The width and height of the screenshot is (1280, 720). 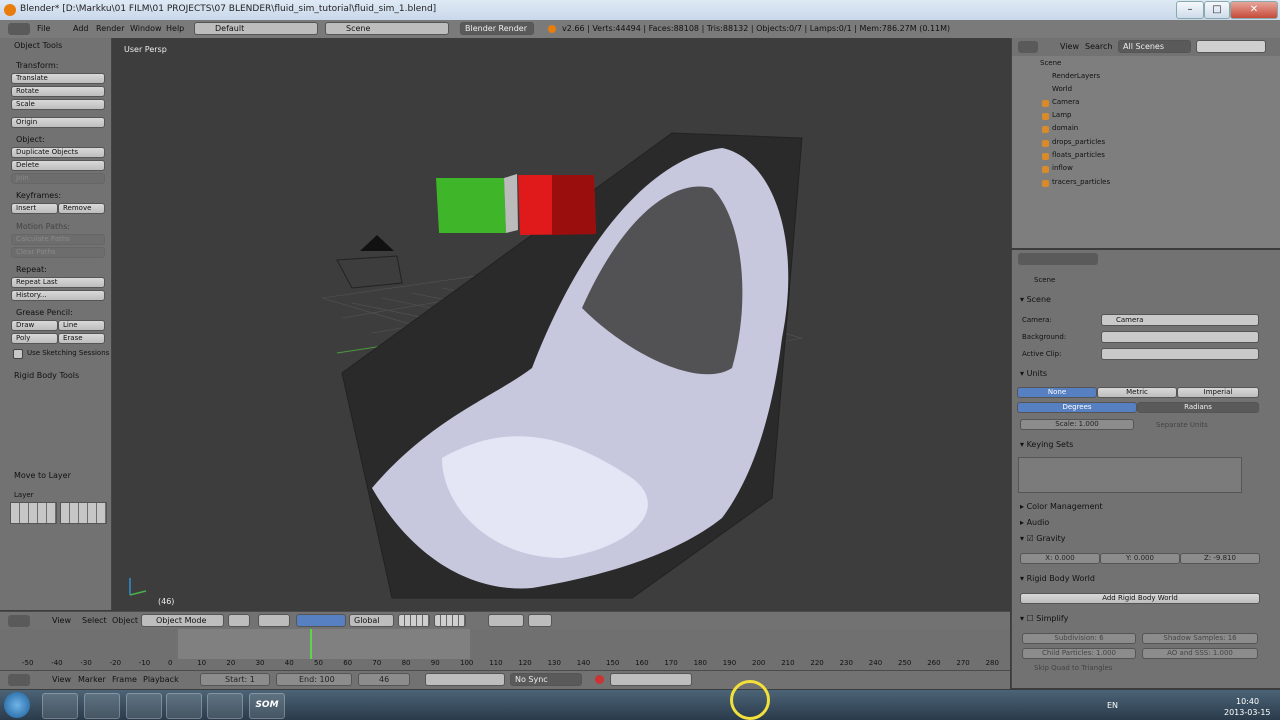 I want to click on unit-scale-field: Scale: 1.000, so click(x=1077, y=424).